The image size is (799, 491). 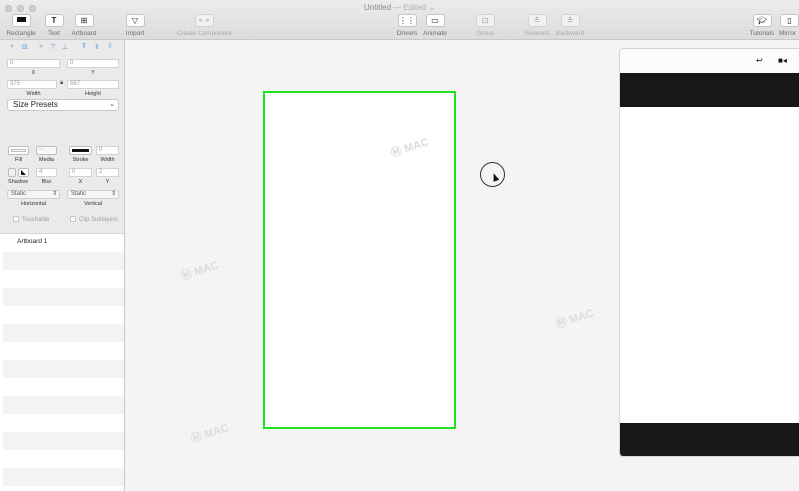 I want to click on mirror-icon: ▯, so click(x=789, y=20).